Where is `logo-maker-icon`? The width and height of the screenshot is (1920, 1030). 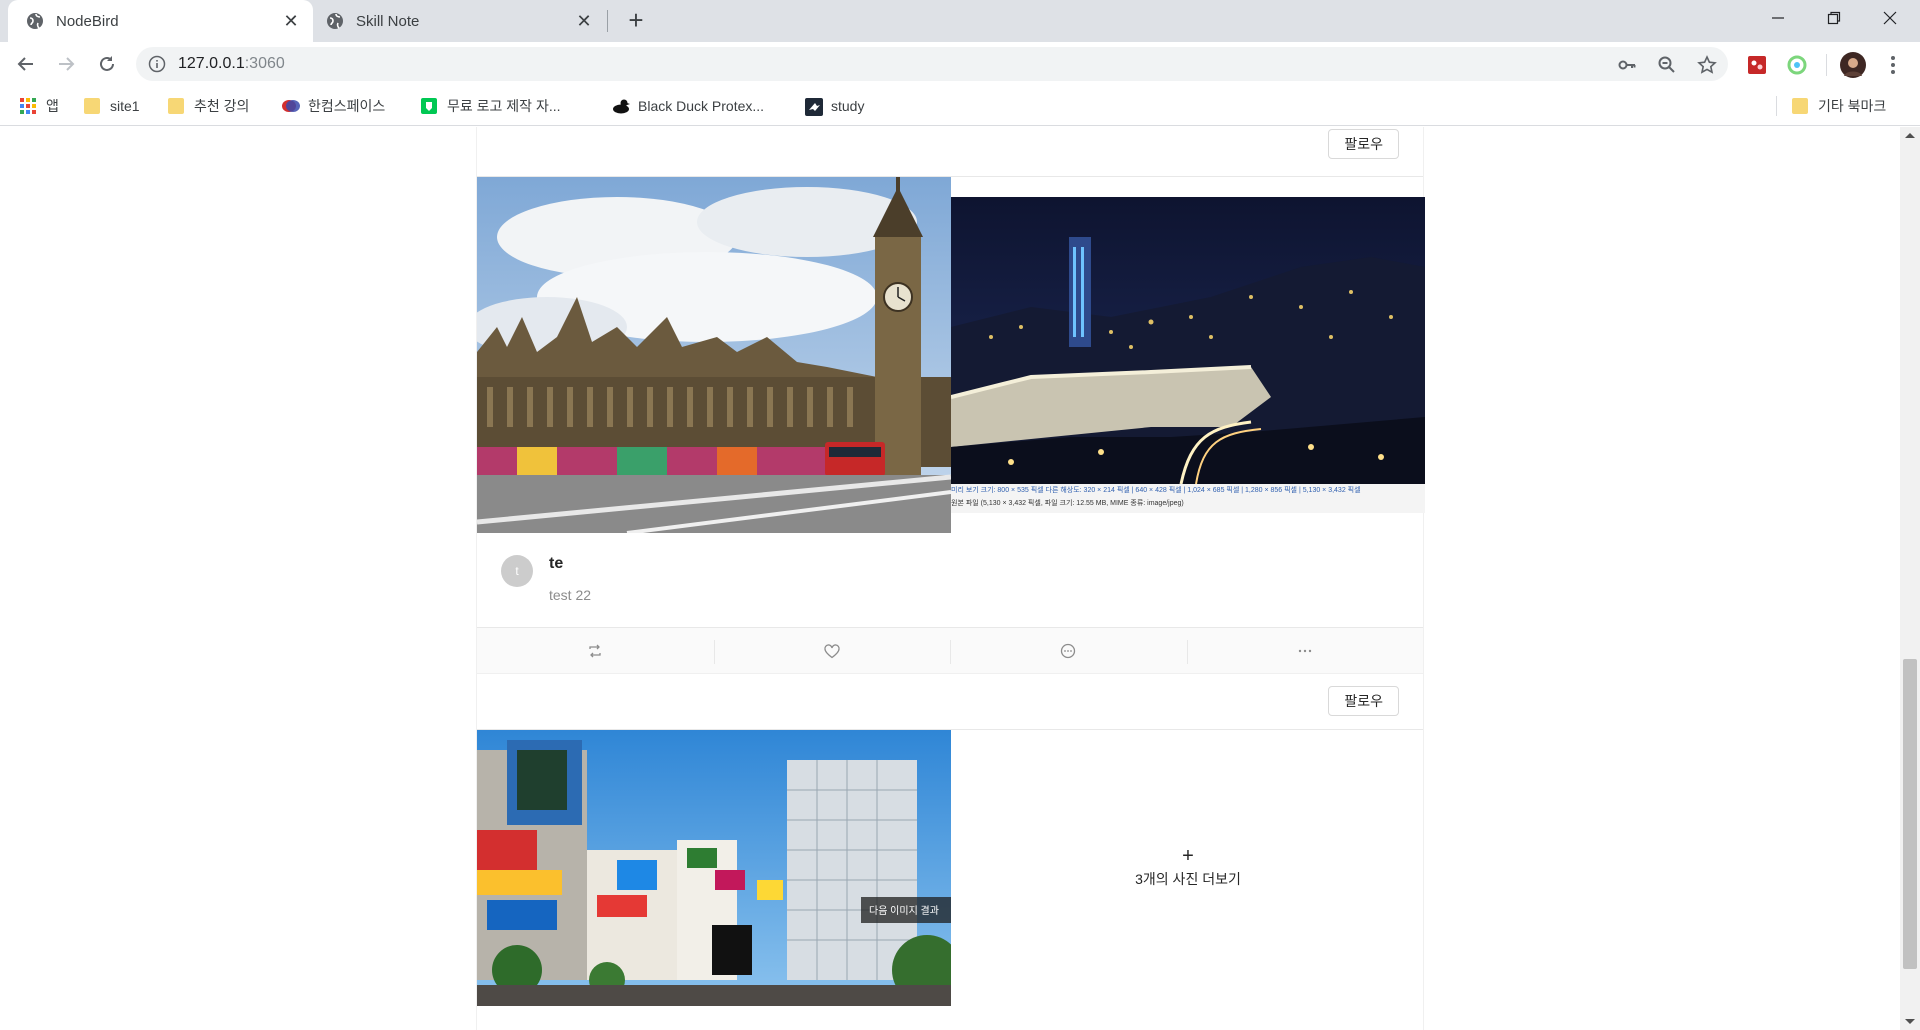 logo-maker-icon is located at coordinates (429, 106).